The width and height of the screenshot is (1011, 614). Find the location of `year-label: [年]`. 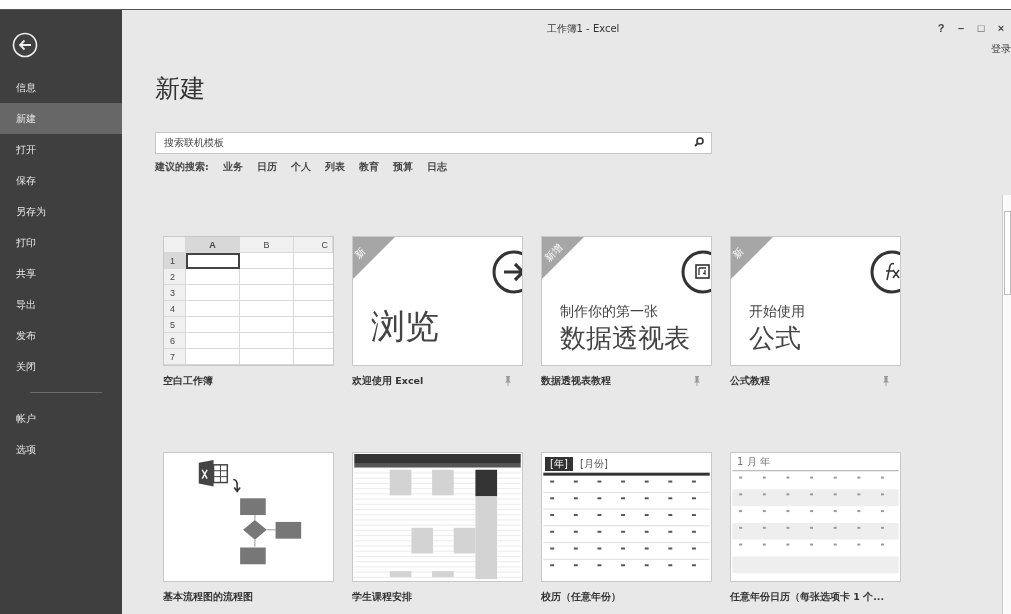

year-label: [年] is located at coordinates (559, 464).